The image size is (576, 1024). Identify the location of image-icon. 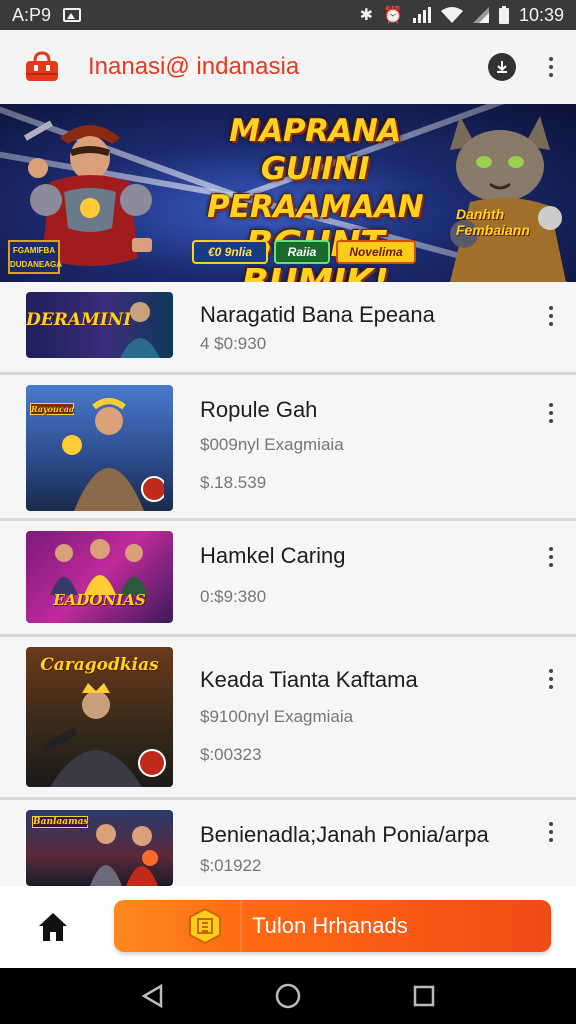
(72, 15).